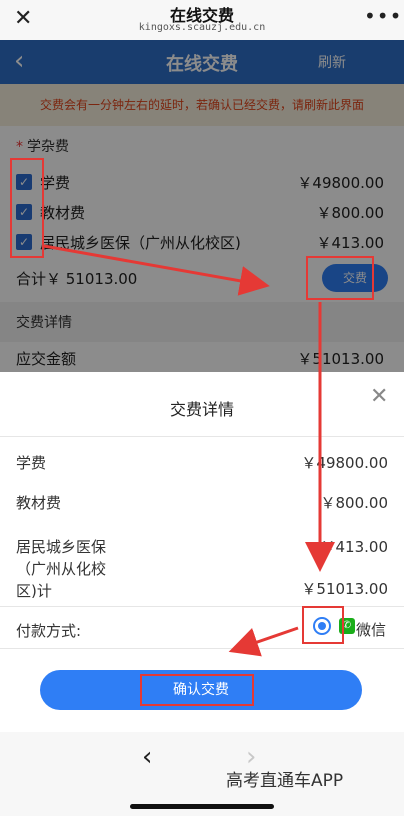  What do you see at coordinates (202, 806) in the screenshot?
I see `home-indicator` at bounding box center [202, 806].